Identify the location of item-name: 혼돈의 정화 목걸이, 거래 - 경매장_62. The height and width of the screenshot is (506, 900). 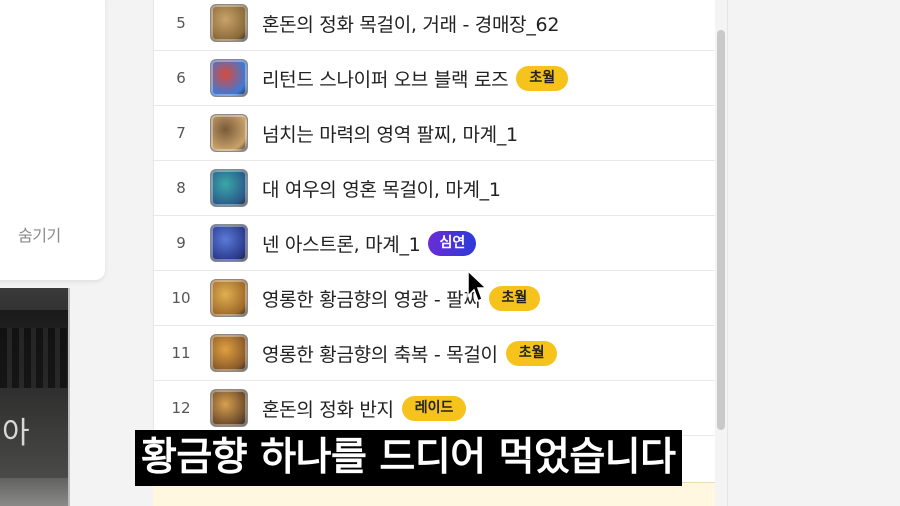
(410, 23).